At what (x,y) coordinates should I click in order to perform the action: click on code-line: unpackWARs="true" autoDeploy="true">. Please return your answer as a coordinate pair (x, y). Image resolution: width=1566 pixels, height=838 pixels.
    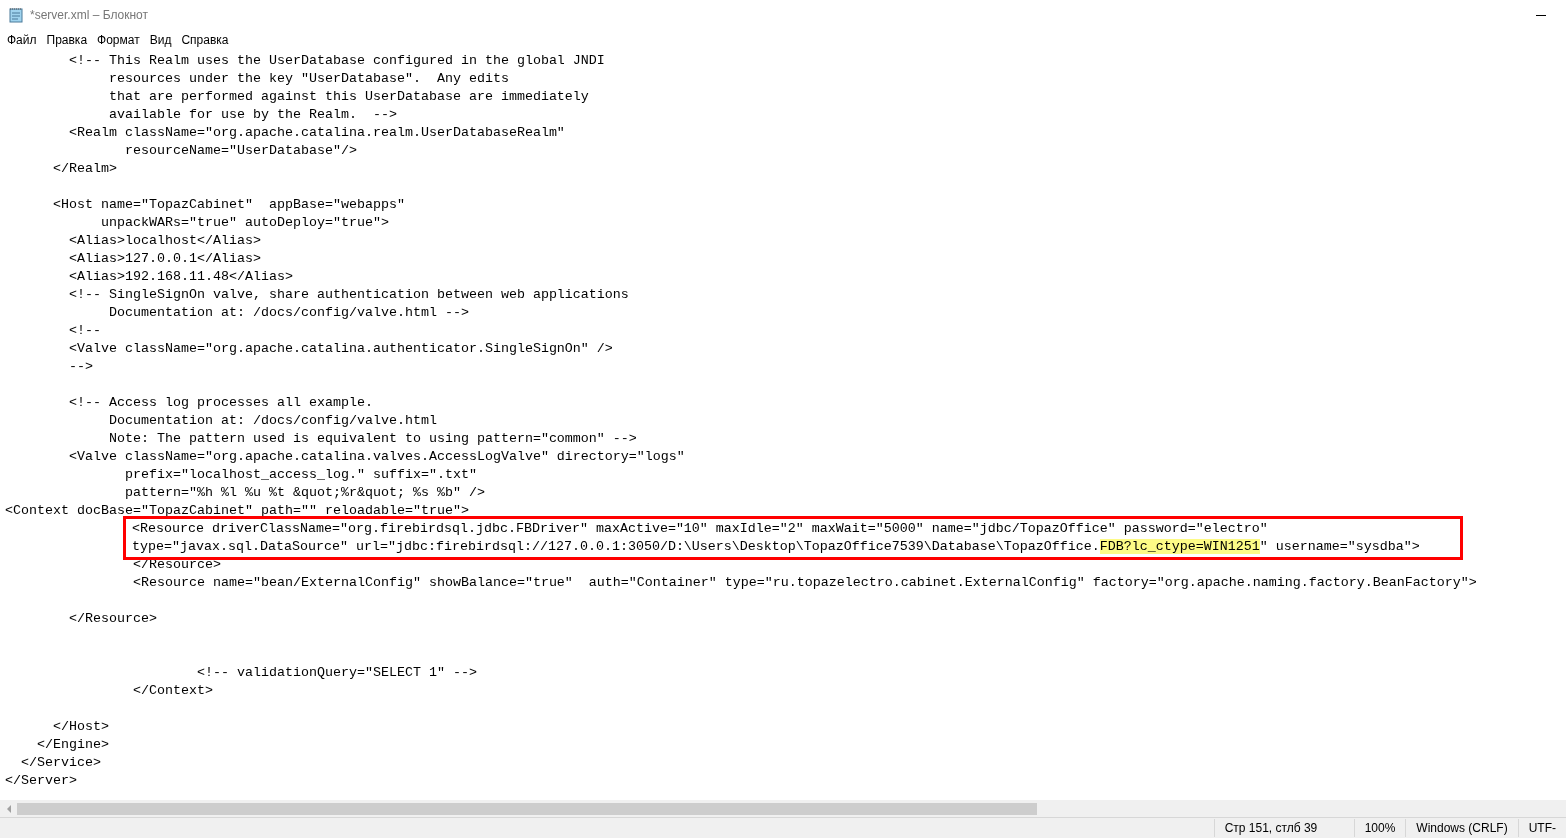
    Looking at the image, I should click on (244, 223).